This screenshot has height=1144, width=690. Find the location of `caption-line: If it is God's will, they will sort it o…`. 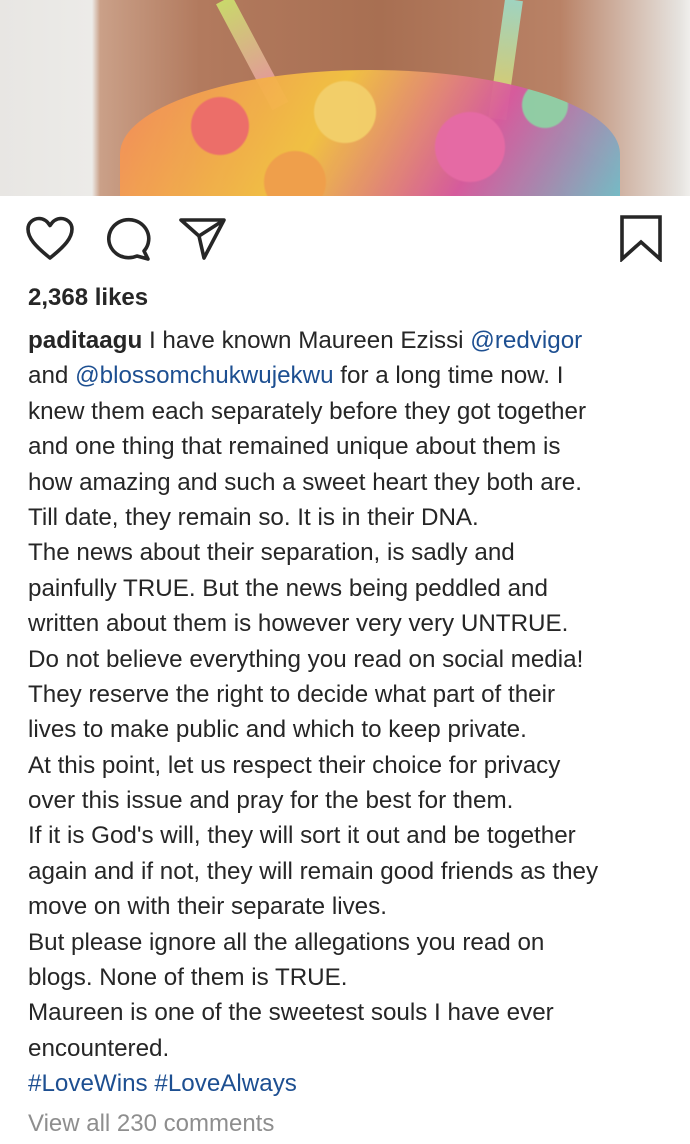

caption-line: If it is God's will, they will sort it o… is located at coordinates (348, 835).